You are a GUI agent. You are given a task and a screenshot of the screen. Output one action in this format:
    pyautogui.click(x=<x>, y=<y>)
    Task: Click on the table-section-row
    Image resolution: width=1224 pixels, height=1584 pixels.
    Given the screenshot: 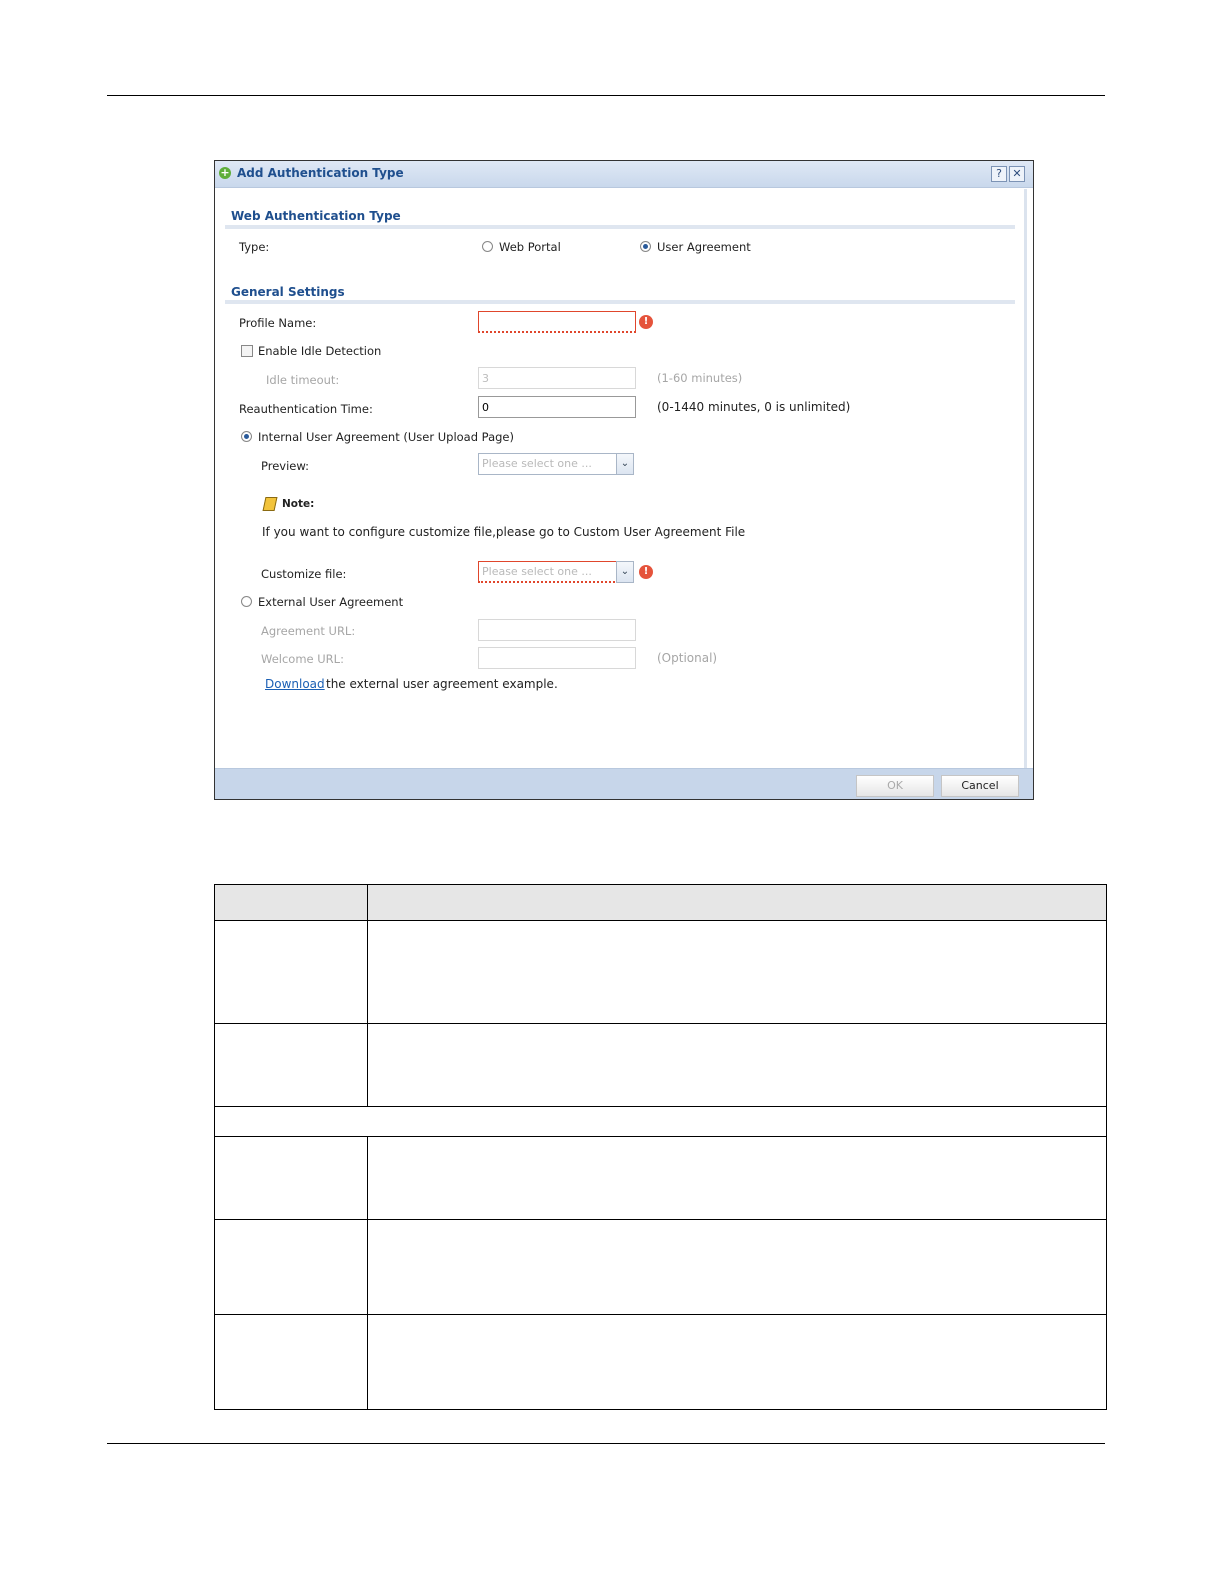 What is the action you would take?
    pyautogui.click(x=660, y=1121)
    